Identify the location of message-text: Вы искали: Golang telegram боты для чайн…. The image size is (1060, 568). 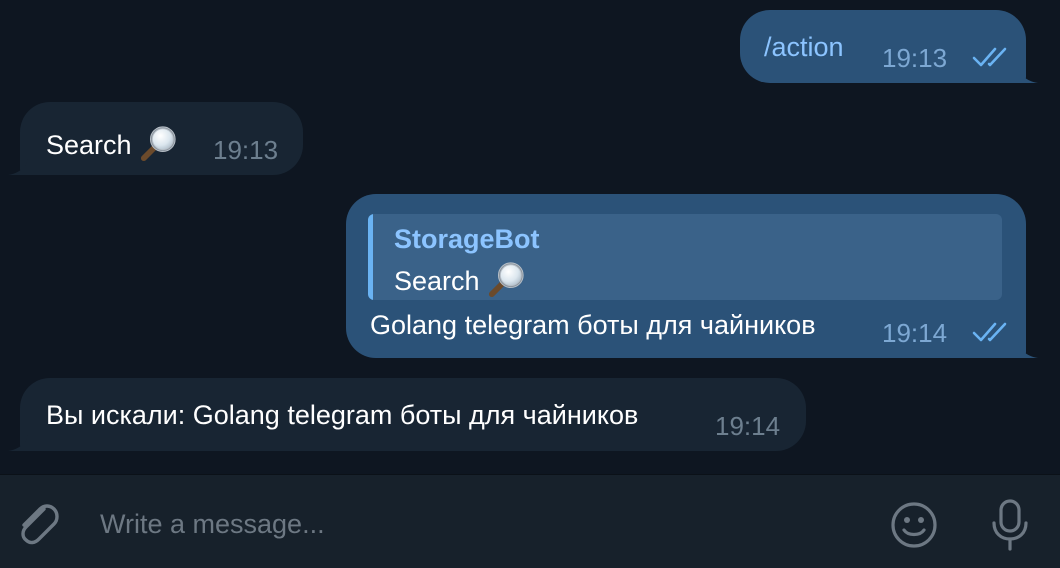
(342, 415).